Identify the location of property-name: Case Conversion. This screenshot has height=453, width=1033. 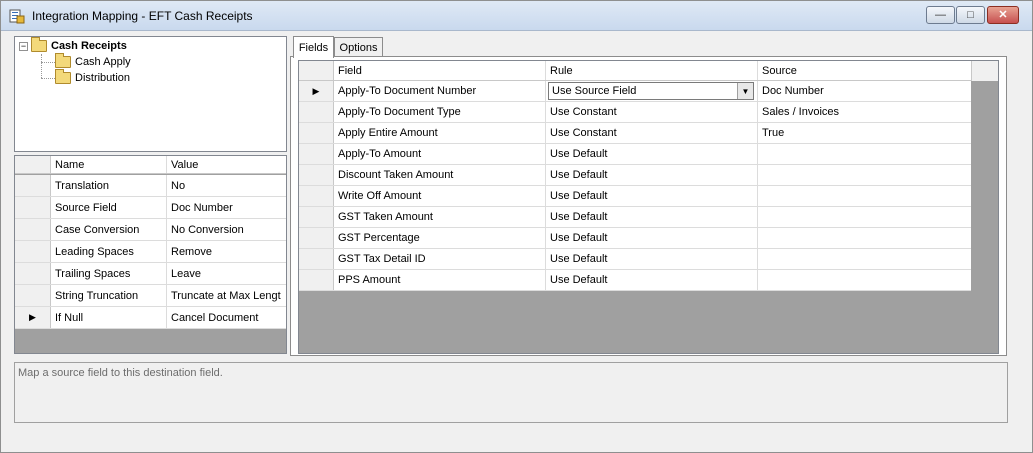
(109, 229).